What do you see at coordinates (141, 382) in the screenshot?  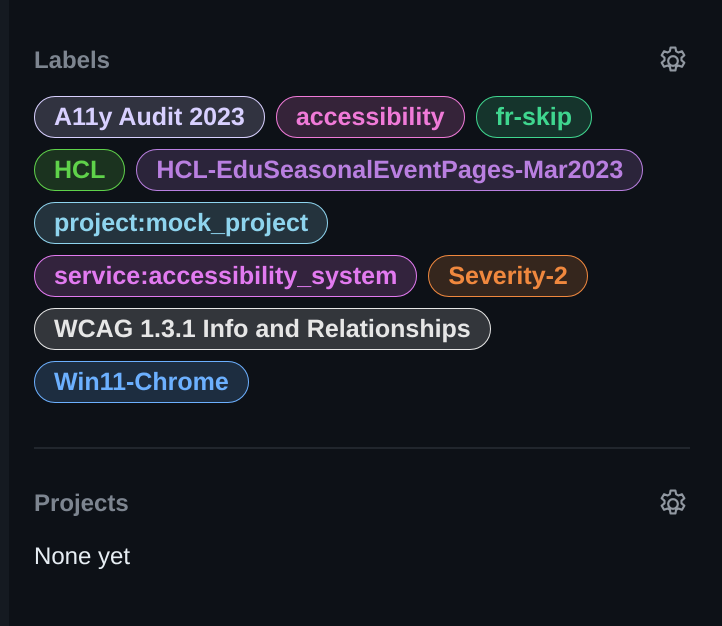 I see `label-tag: Win11-Chrome` at bounding box center [141, 382].